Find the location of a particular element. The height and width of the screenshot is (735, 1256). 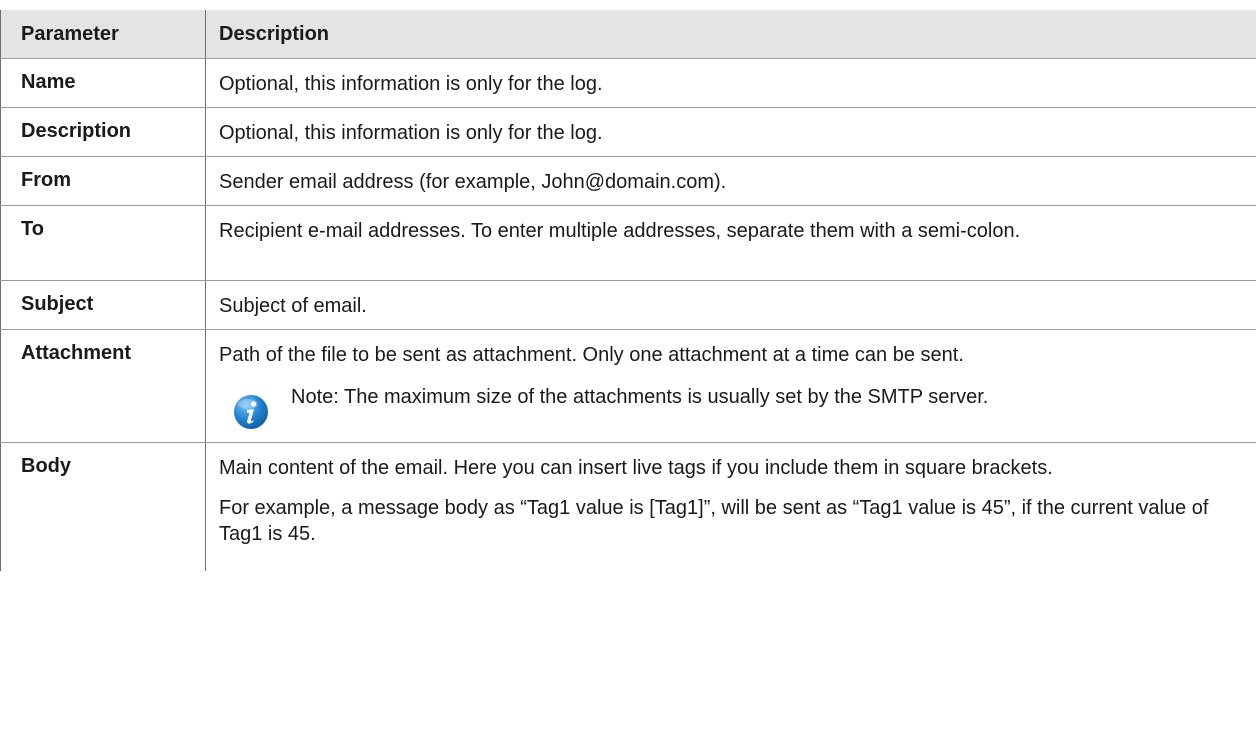

header-description: Description is located at coordinates (730, 34).